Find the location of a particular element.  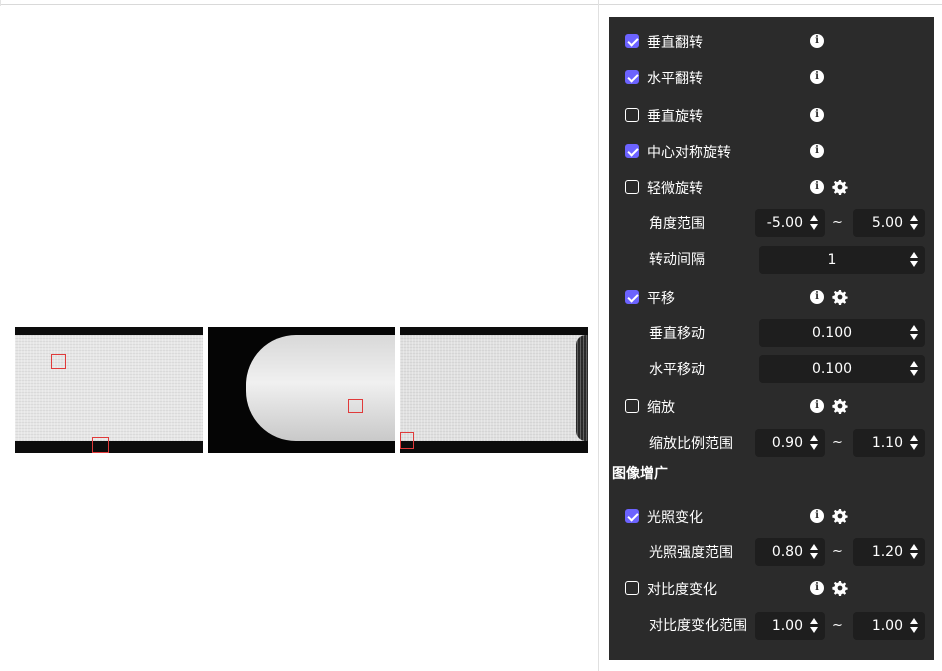

horizontal-flip-label: 水平翻转 is located at coordinates (675, 79).